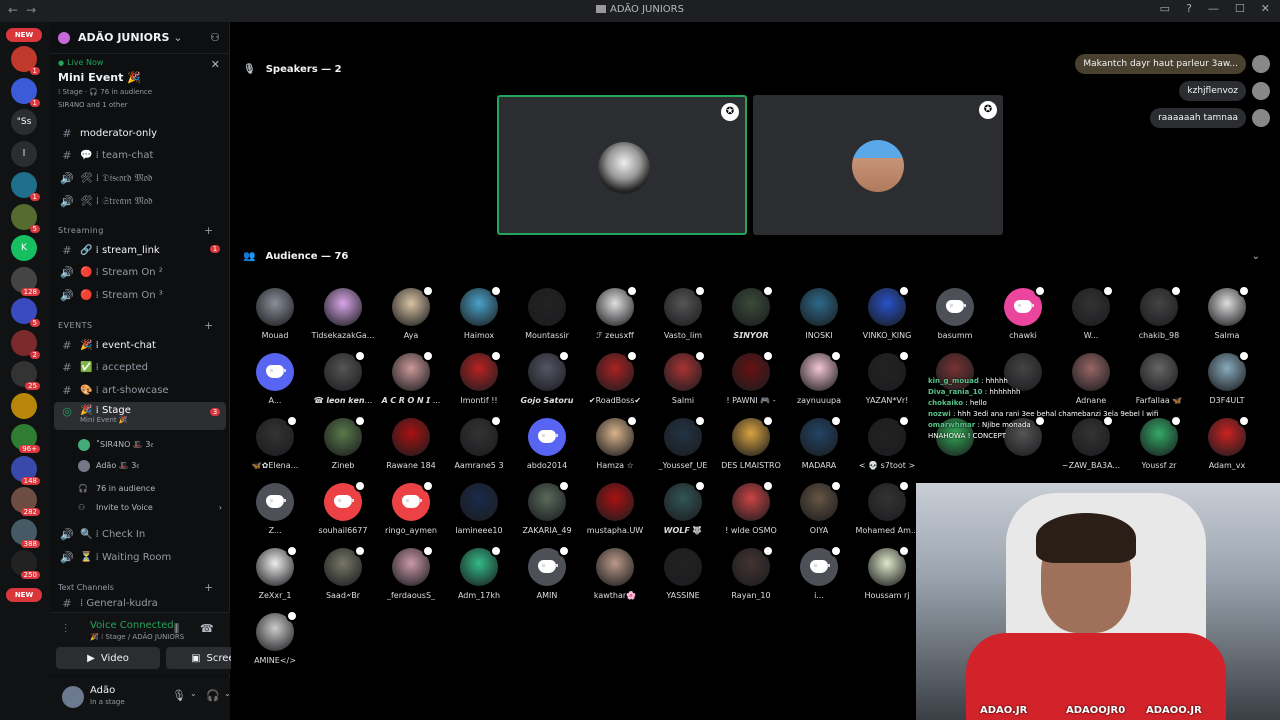 The width and height of the screenshot is (1280, 720). I want to click on audience-member: YAZAN*Vr!, so click(887, 381).